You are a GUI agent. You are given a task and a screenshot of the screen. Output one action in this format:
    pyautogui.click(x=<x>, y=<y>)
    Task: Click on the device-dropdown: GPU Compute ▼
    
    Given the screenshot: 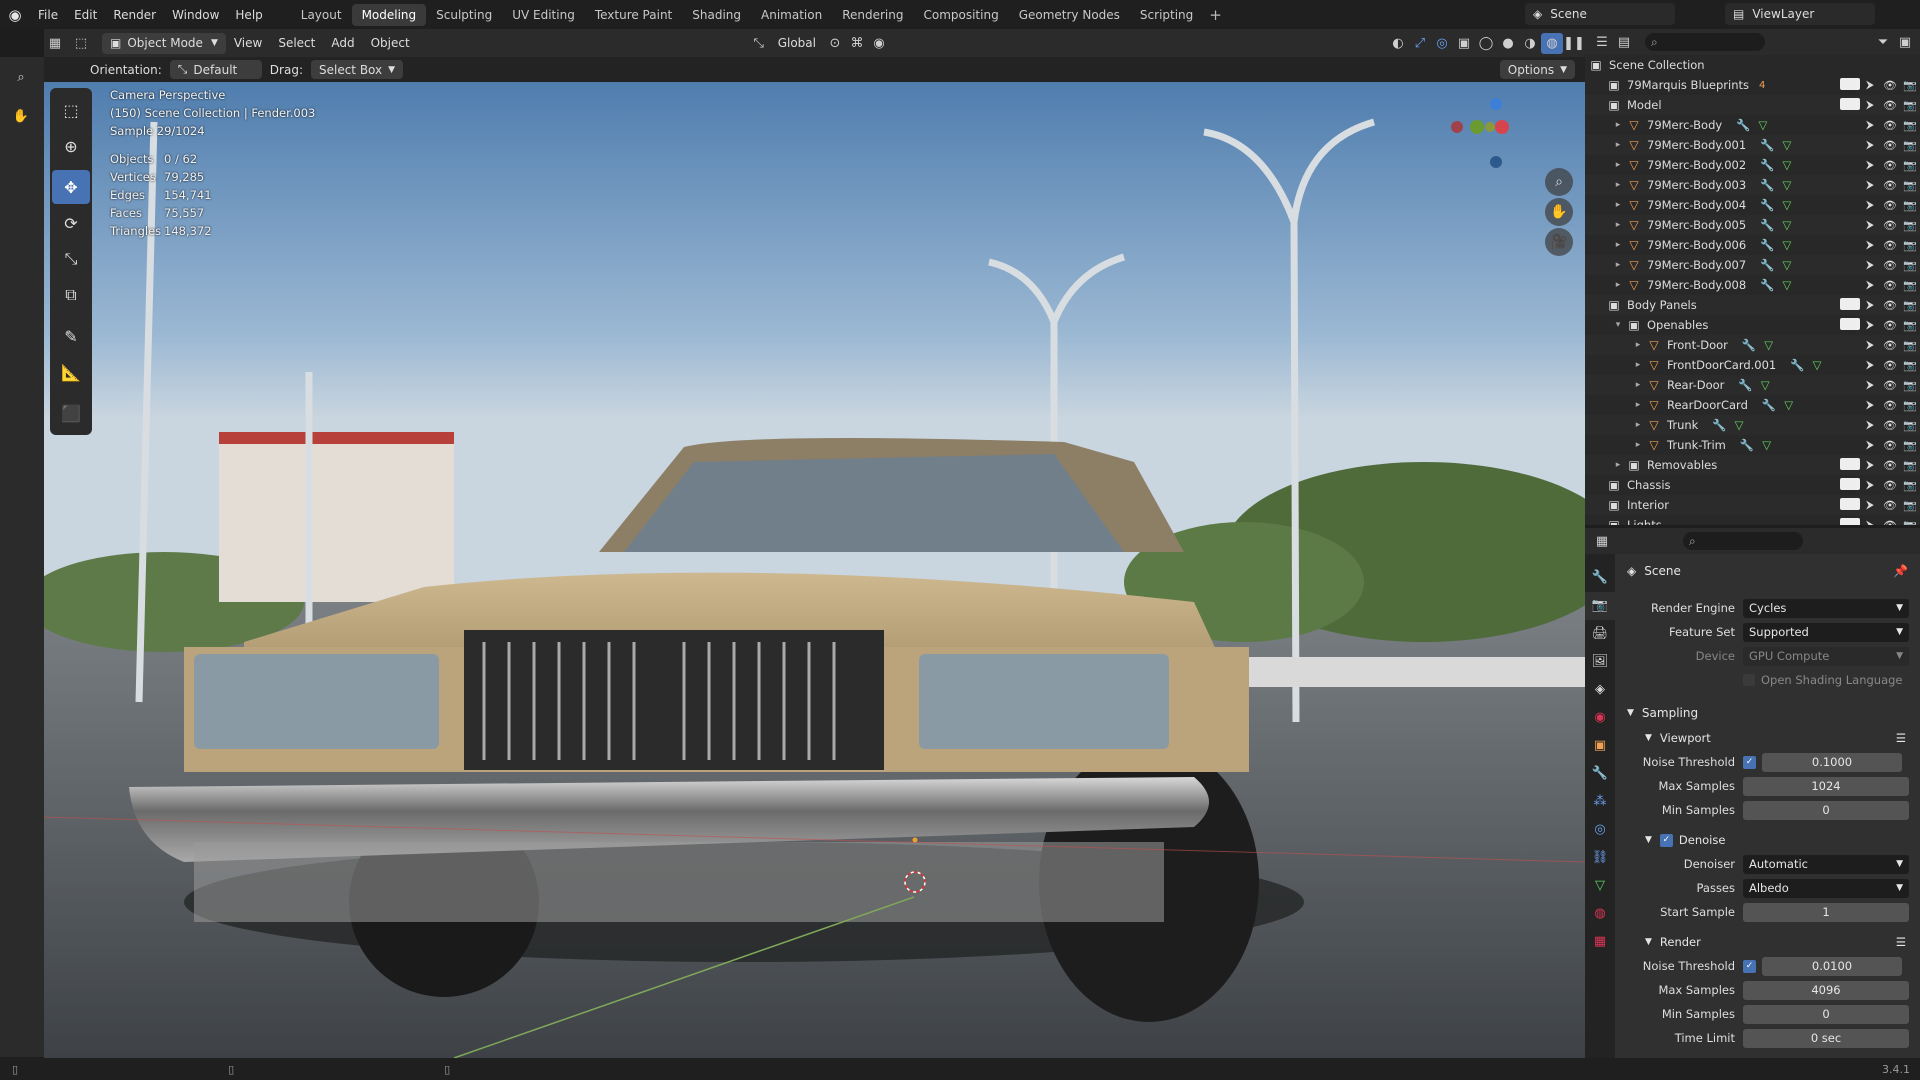 What is the action you would take?
    pyautogui.click(x=1826, y=656)
    